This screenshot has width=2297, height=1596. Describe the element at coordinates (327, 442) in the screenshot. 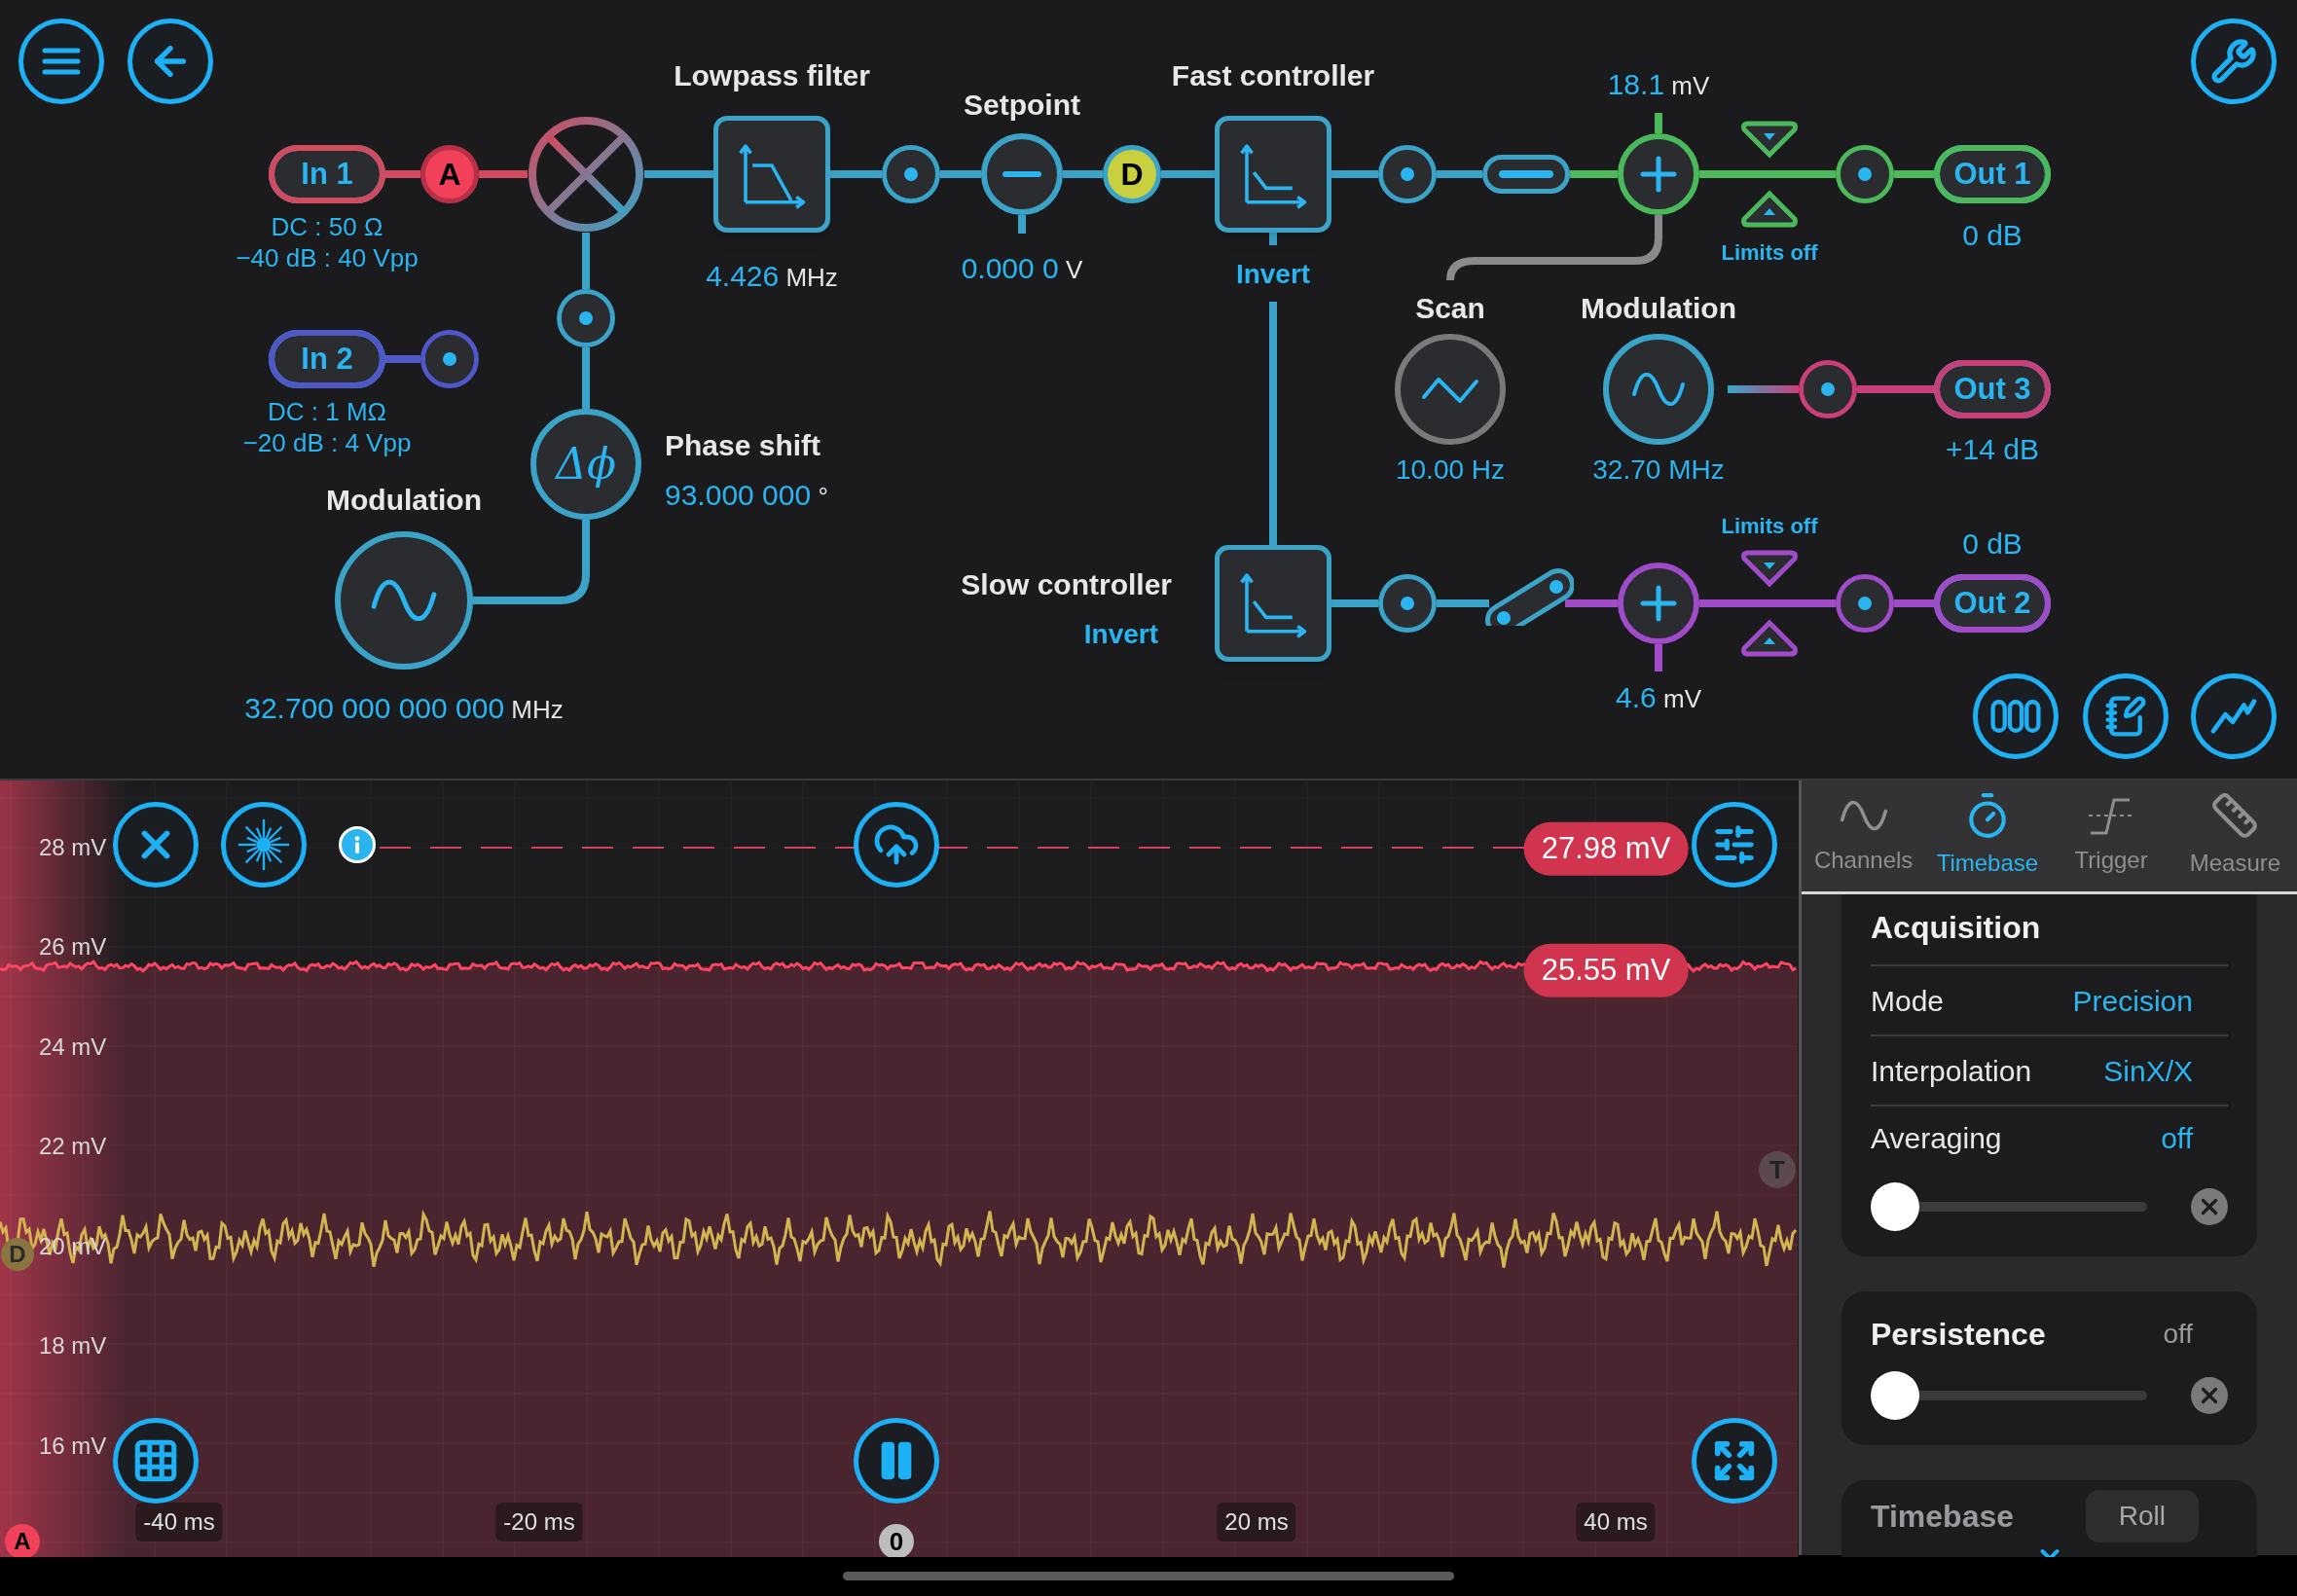

I see `input-range: −20 dB : 4 Vpp` at that location.